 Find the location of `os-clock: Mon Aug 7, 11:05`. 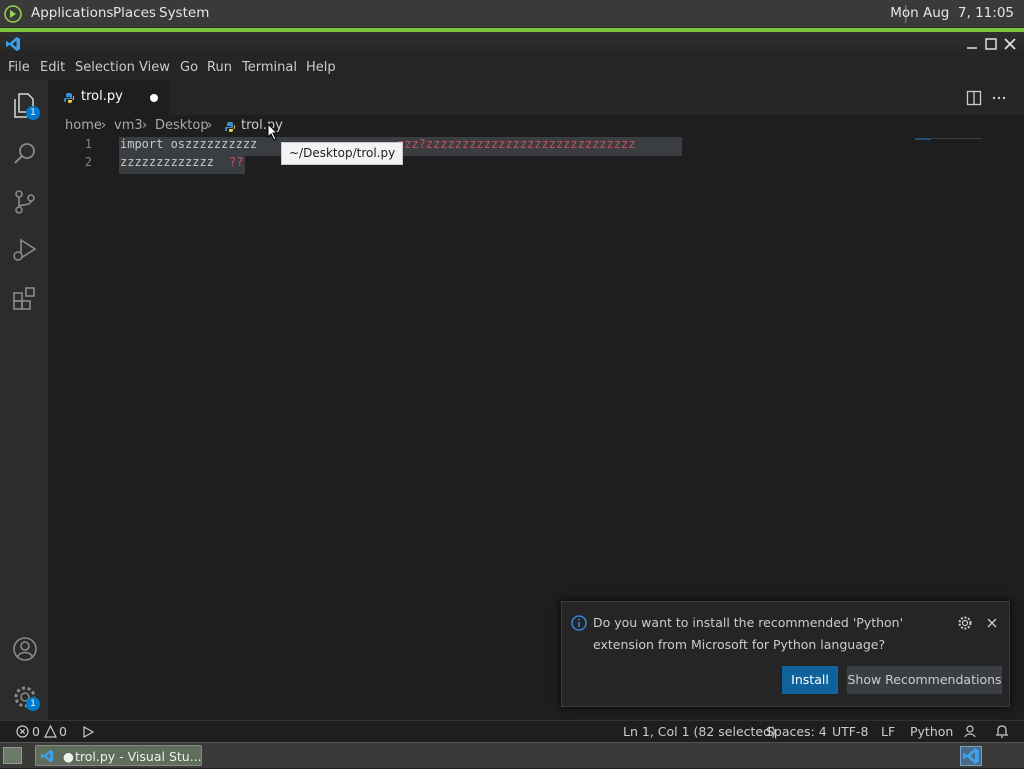

os-clock: Mon Aug 7, 11:05 is located at coordinates (952, 13).